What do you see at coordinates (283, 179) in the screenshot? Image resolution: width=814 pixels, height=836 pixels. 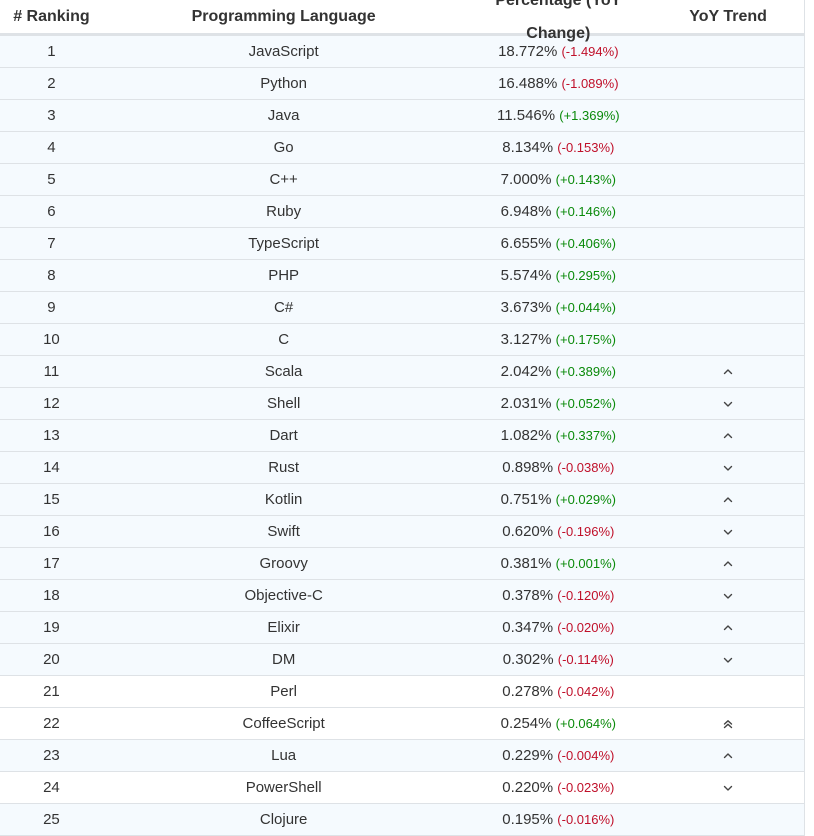 I see `language-cell: C++` at bounding box center [283, 179].